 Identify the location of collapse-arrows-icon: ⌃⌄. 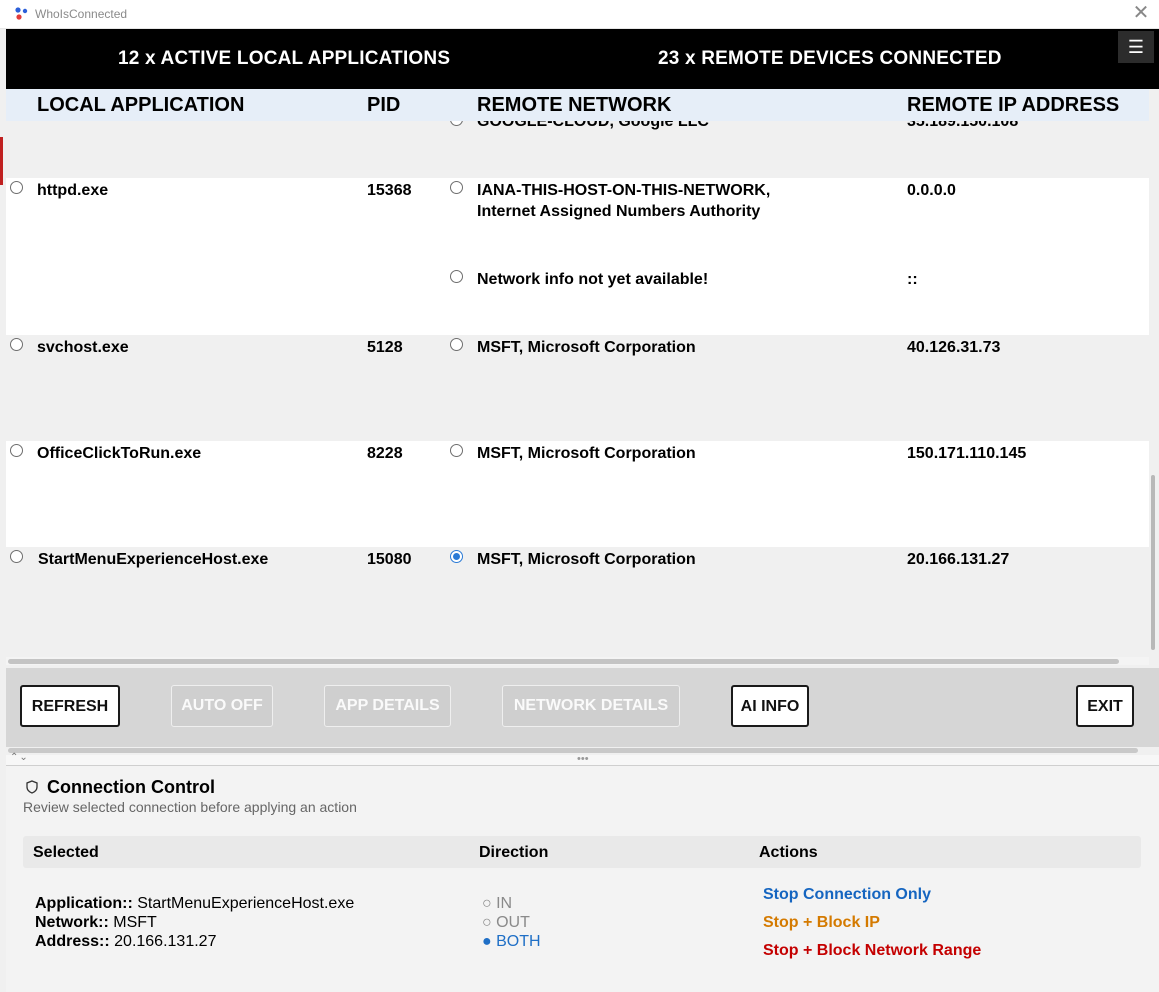
(19, 757).